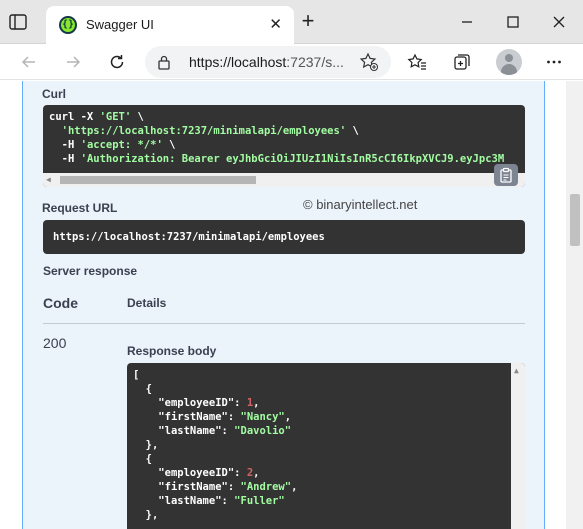  I want to click on curl-heading: Curl, so click(54, 94).